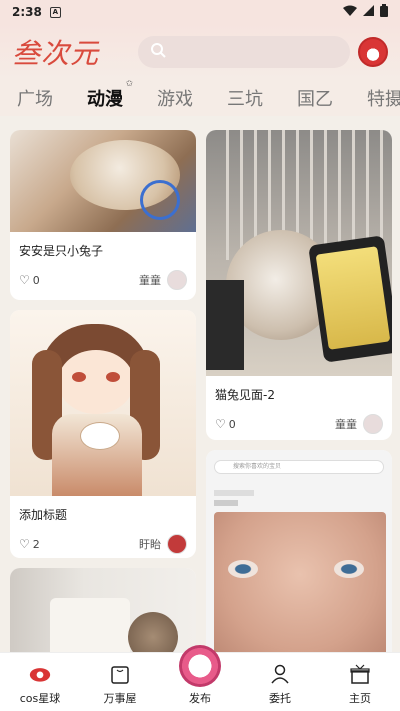  Describe the element at coordinates (200, 12) in the screenshot. I see `status-bar: 2:38 A` at that location.